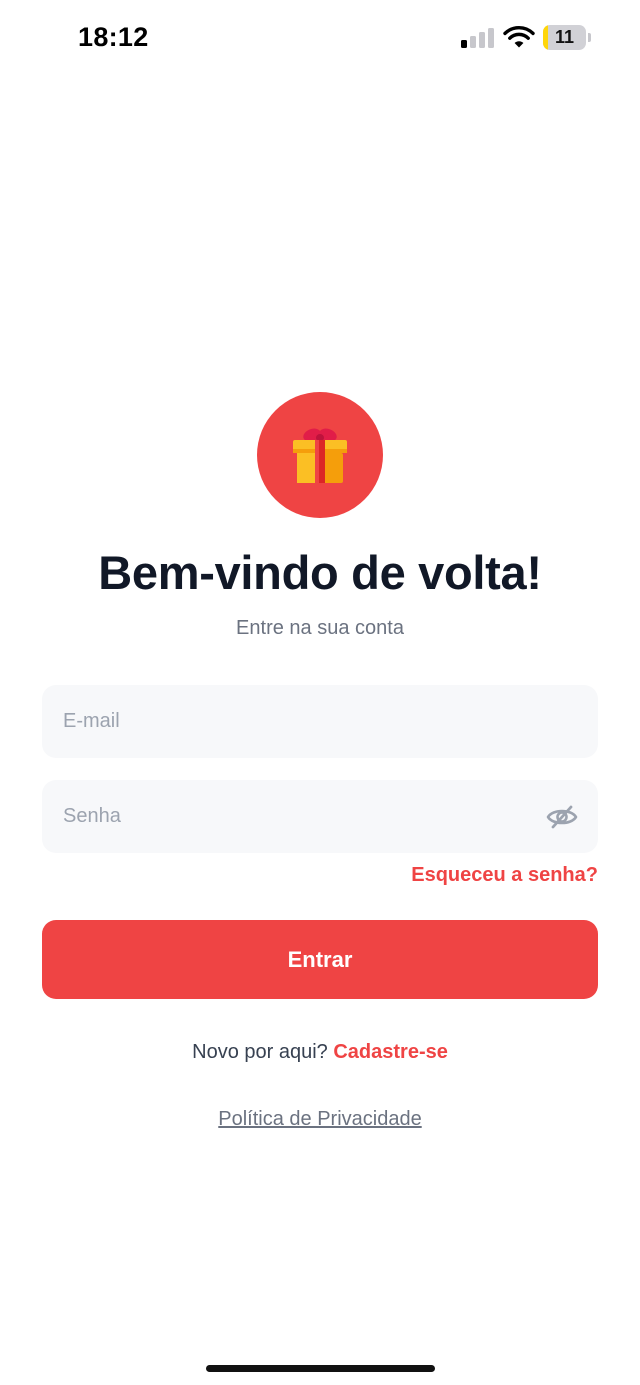 The image size is (640, 1385). I want to click on signup-prompt: Novo por aqui?, so click(260, 1052).